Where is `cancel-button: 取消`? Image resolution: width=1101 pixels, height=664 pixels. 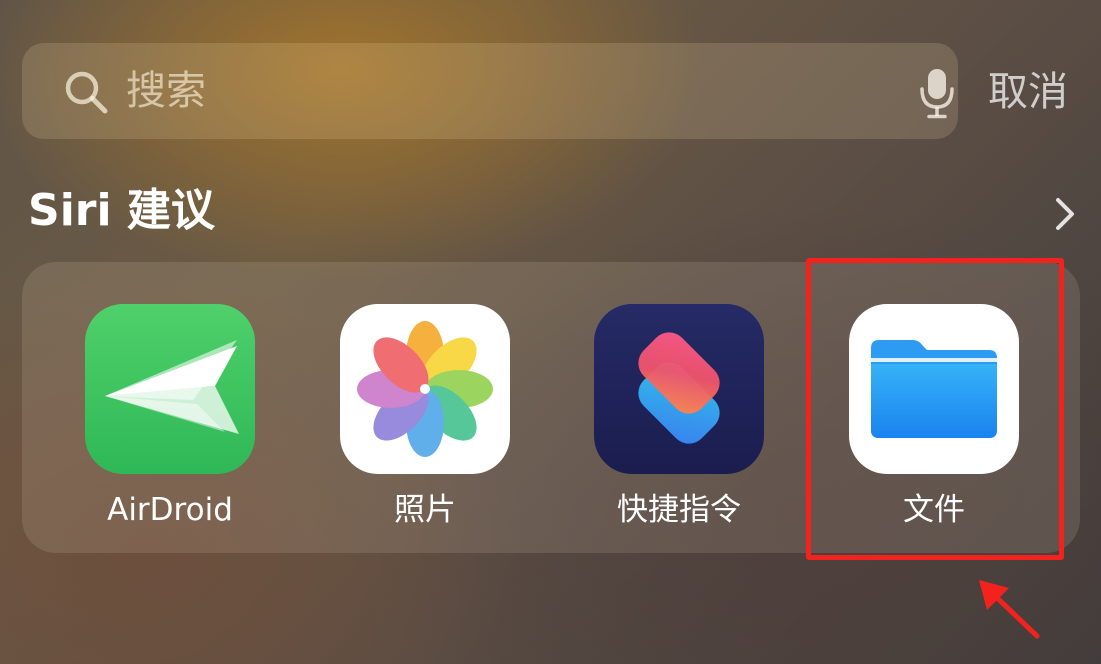 cancel-button: 取消 is located at coordinates (1038, 92).